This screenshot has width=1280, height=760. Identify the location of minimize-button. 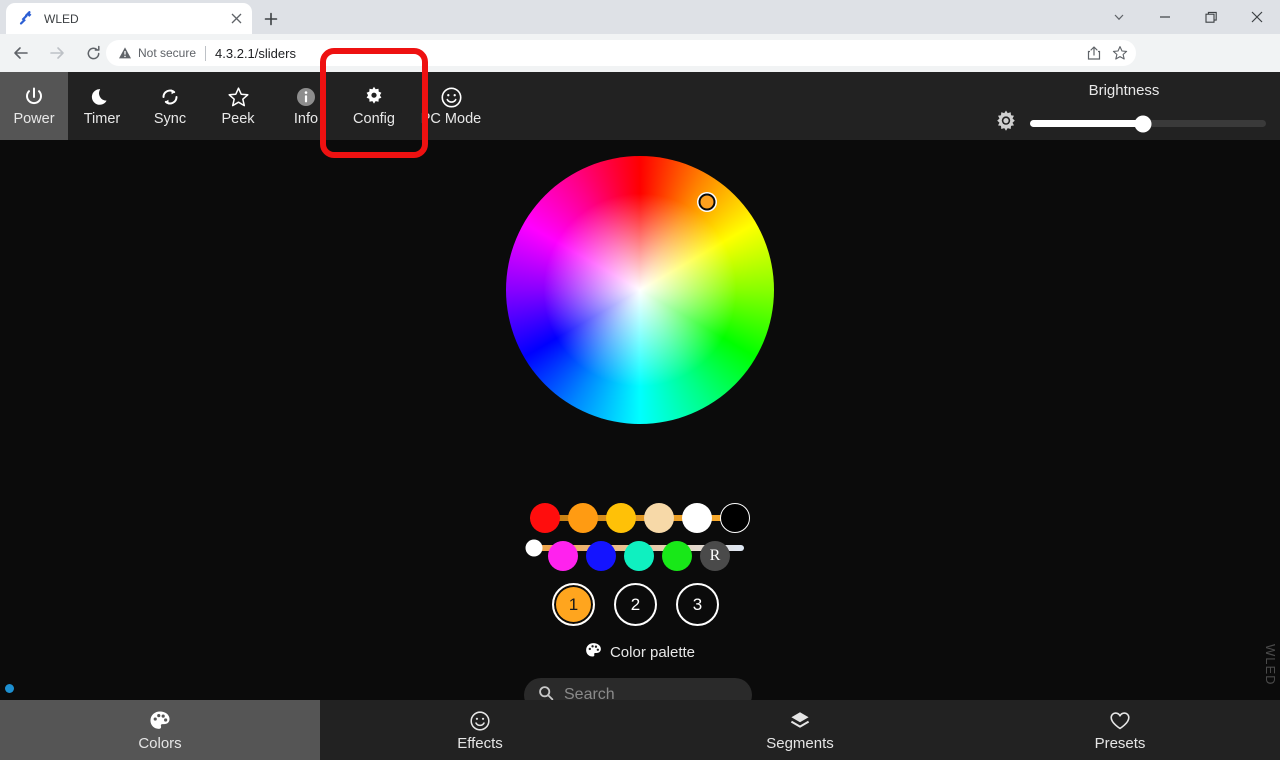
(1165, 17).